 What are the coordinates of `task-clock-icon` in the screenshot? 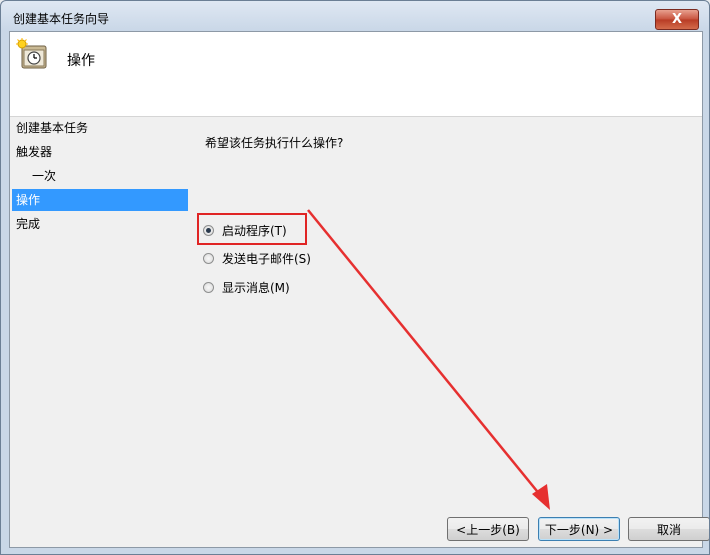 It's located at (31, 53).